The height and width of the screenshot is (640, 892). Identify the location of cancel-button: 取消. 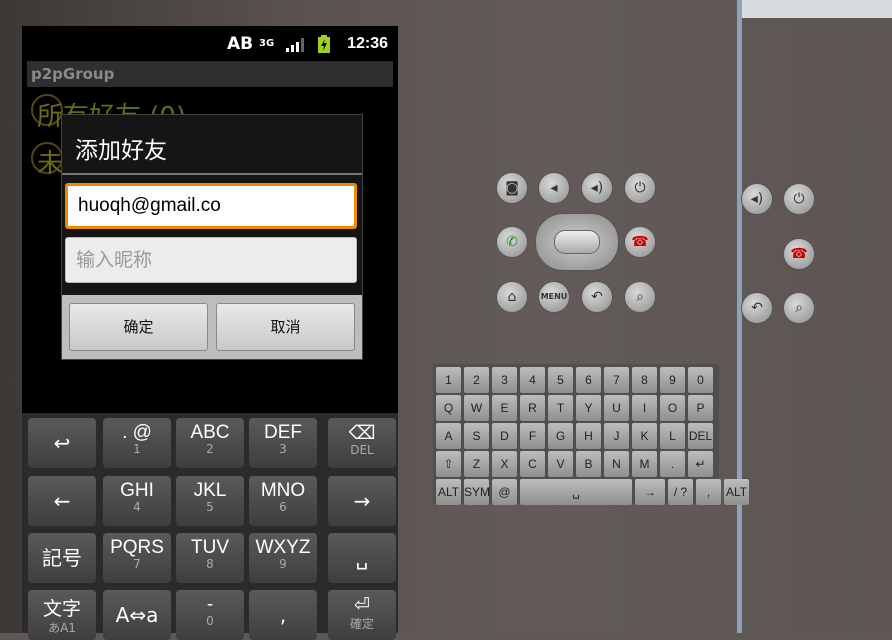
(285, 327).